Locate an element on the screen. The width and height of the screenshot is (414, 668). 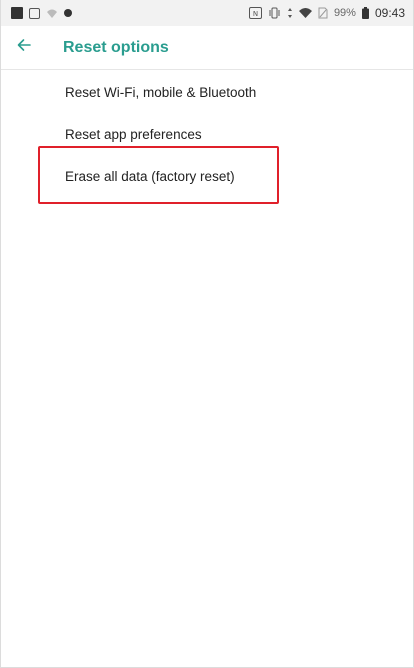
reset-network-label: Reset Wi-Fi, mobile & Bluetooth is located at coordinates (161, 92).